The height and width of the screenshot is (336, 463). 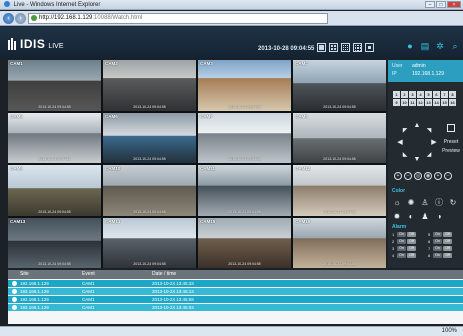 What do you see at coordinates (439, 217) in the screenshot?
I see `contrast-icon: ◑` at bounding box center [439, 217].